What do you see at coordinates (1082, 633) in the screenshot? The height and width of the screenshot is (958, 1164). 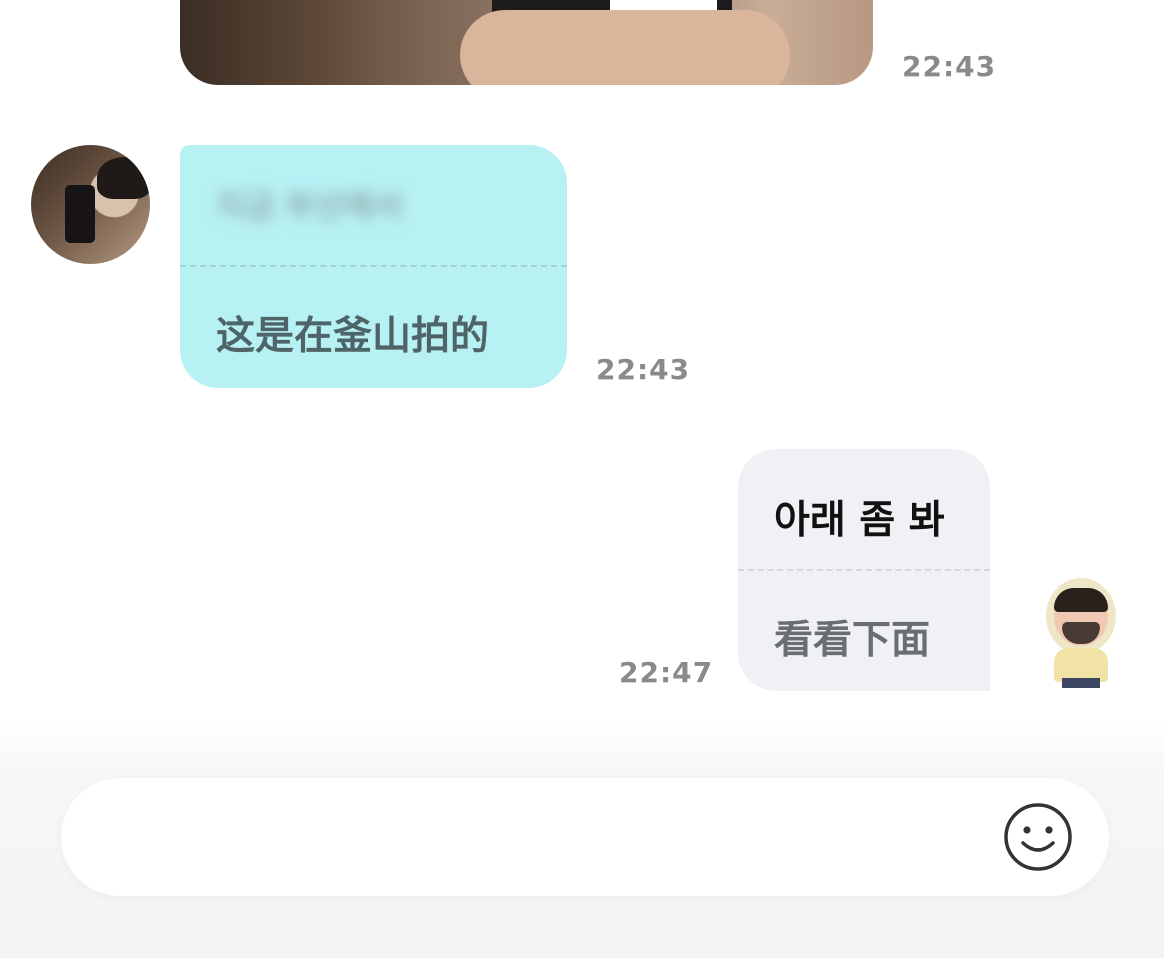 I see `my-avatar` at bounding box center [1082, 633].